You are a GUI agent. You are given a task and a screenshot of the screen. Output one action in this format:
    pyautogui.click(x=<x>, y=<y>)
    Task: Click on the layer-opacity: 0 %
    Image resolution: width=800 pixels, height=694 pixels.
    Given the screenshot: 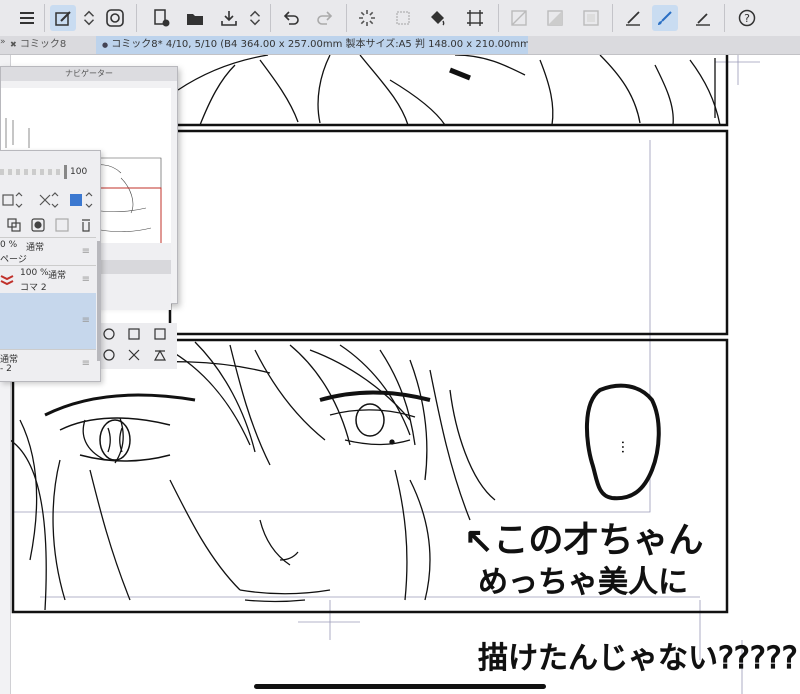 What is the action you would take?
    pyautogui.click(x=9, y=245)
    